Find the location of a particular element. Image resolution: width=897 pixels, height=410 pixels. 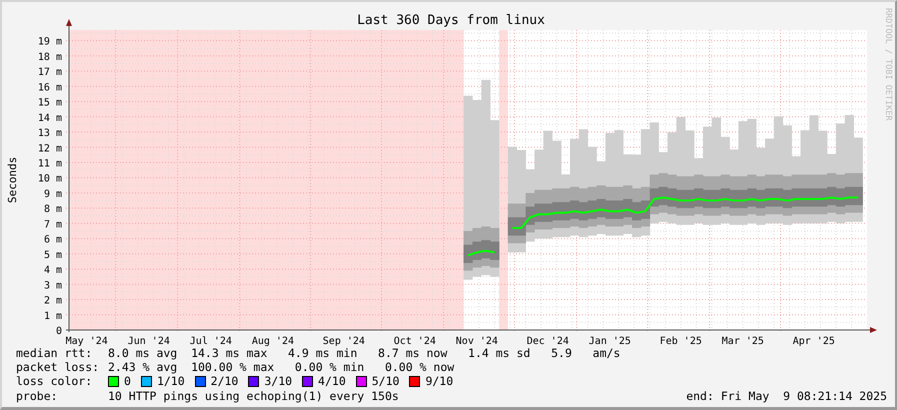

end-time: end: Fri May 9 08:21:14 2025 is located at coordinates (786, 395).